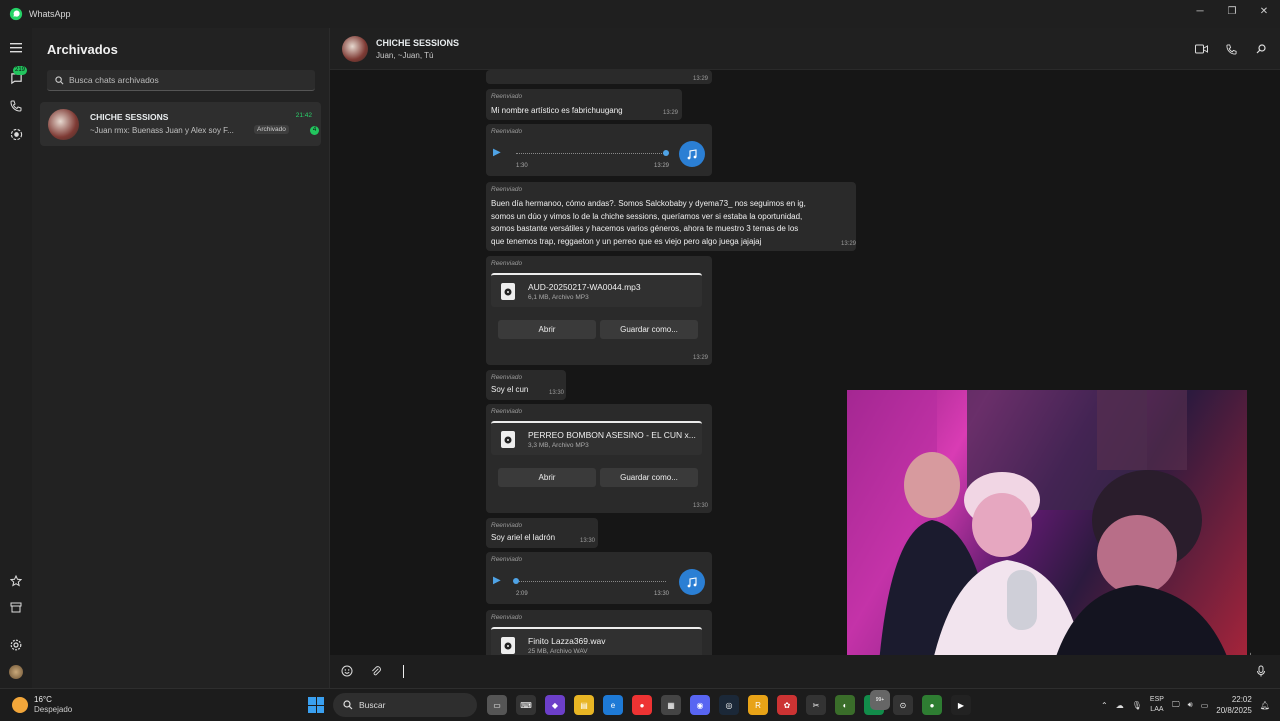 This screenshot has height=721, width=1280. What do you see at coordinates (1104, 705) in the screenshot?
I see `tray-chevron-icon: ⌃` at bounding box center [1104, 705].